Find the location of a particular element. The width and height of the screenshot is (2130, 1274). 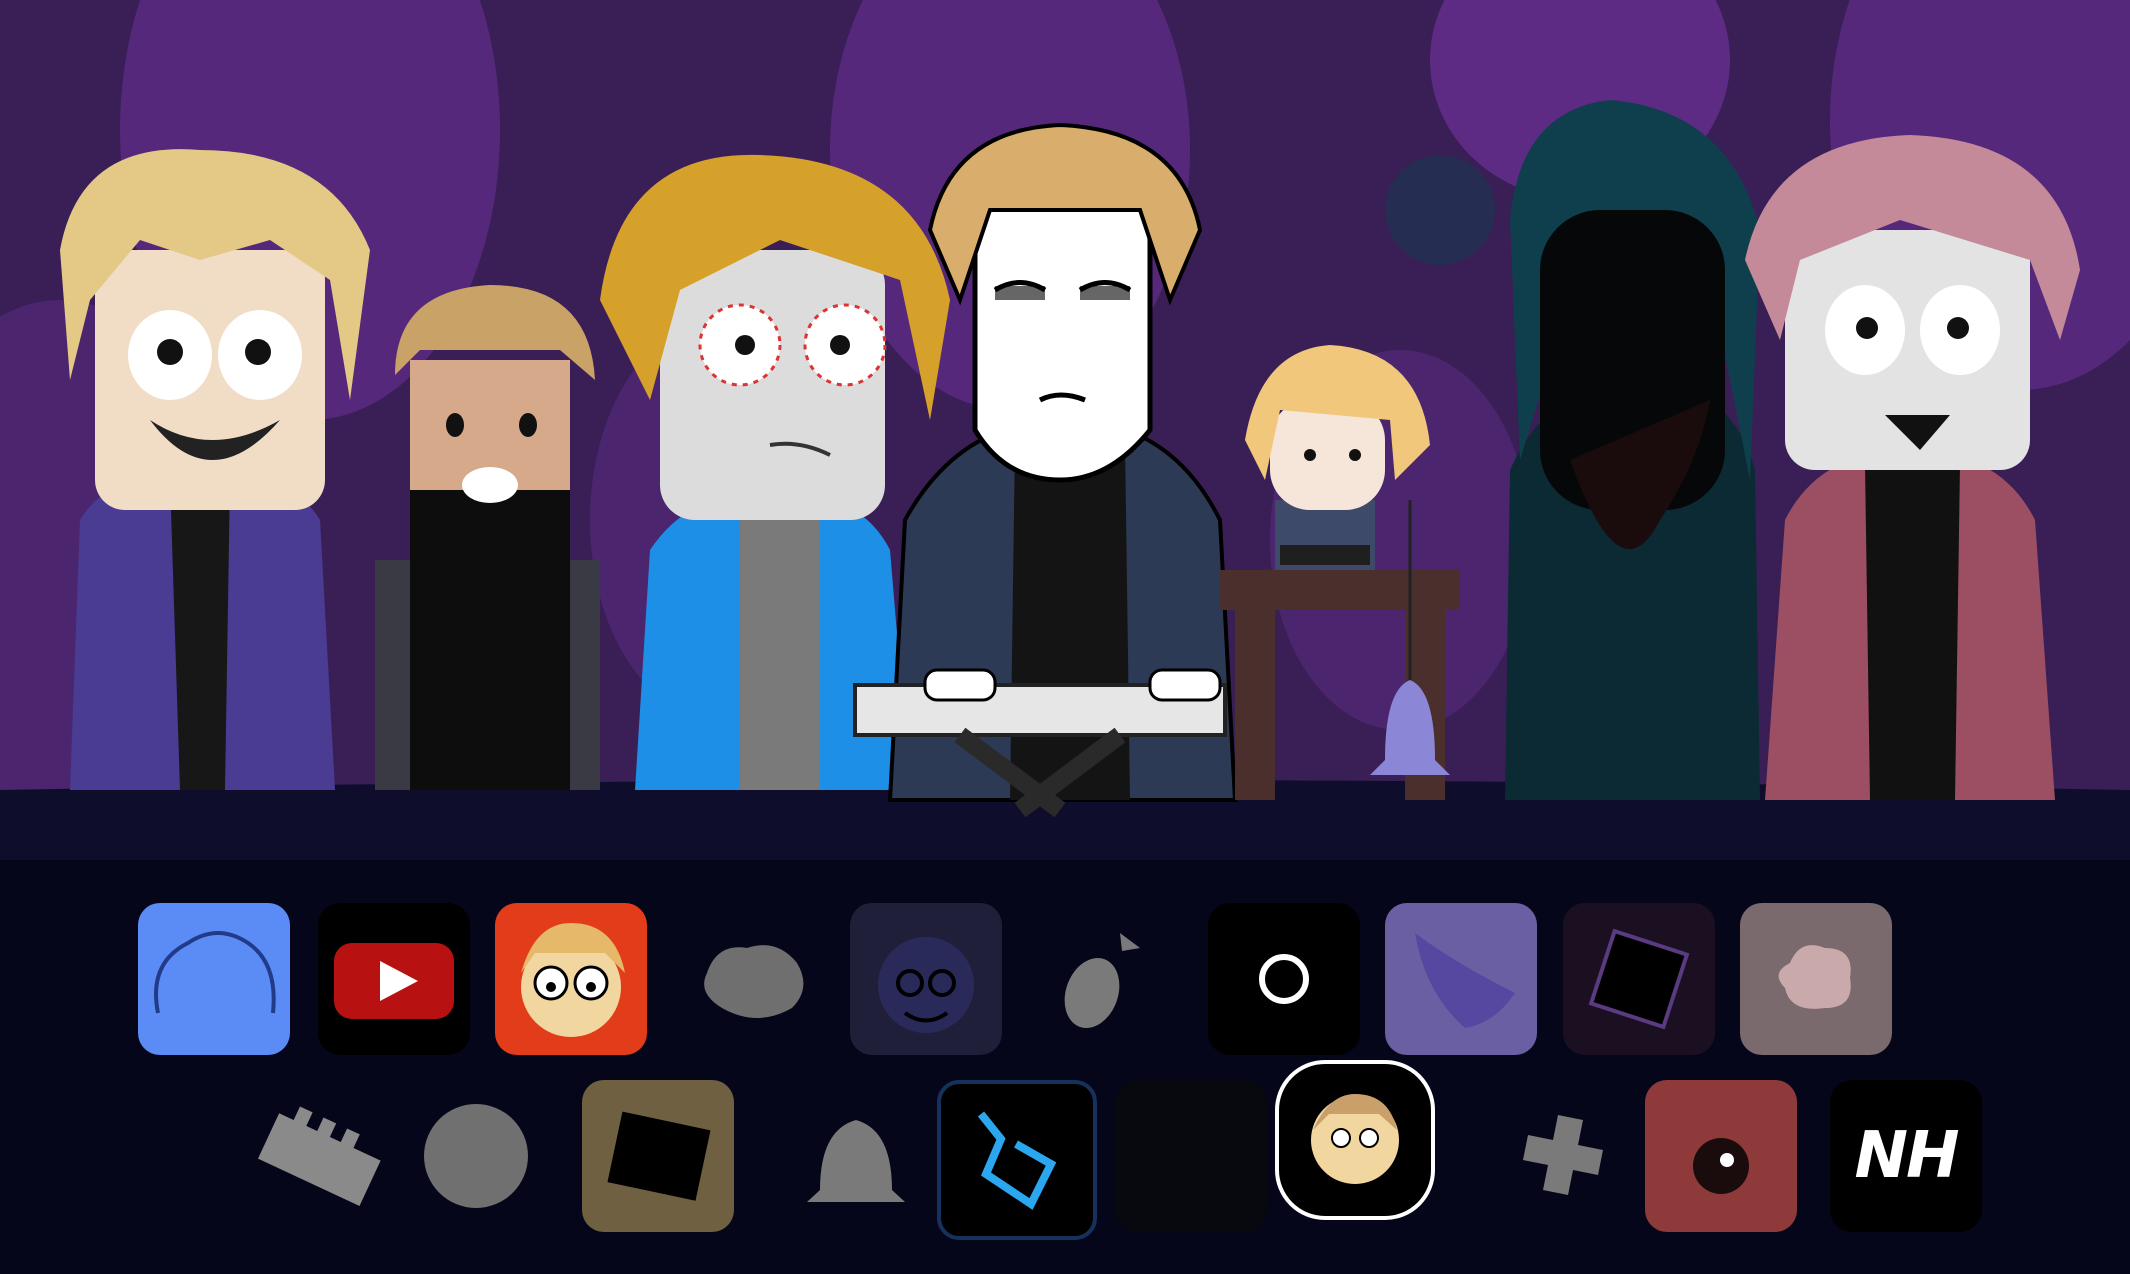

cartoon-face-sound-icon is located at coordinates (571, 979).